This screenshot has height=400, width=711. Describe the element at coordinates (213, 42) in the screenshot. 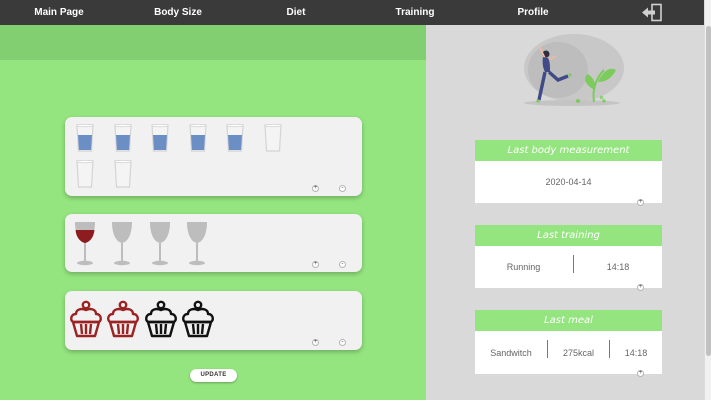

I see `header-strip` at that location.